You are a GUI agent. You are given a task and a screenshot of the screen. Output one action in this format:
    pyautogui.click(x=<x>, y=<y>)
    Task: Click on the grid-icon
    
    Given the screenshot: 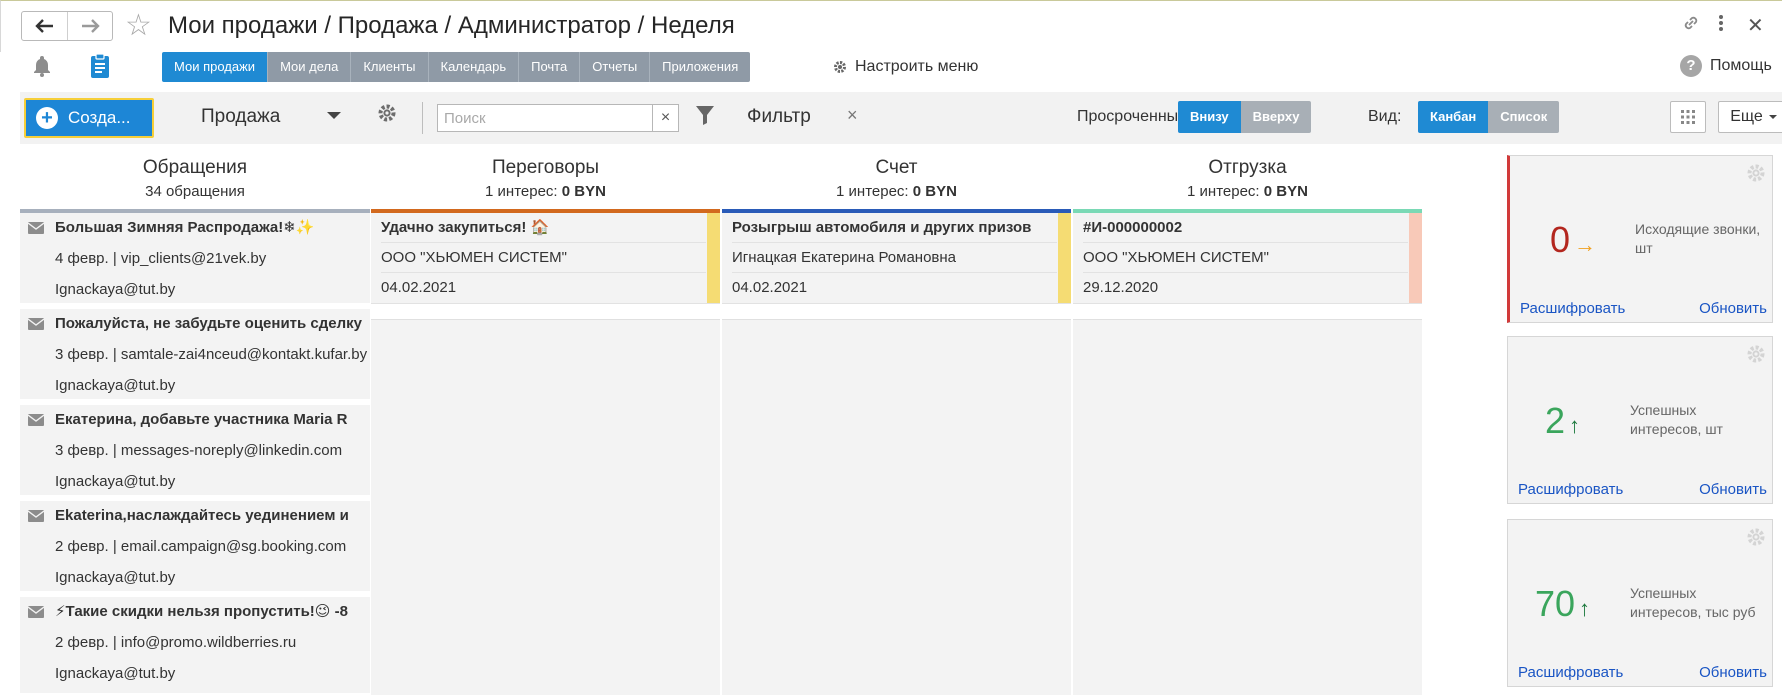 What is the action you would take?
    pyautogui.click(x=1688, y=117)
    